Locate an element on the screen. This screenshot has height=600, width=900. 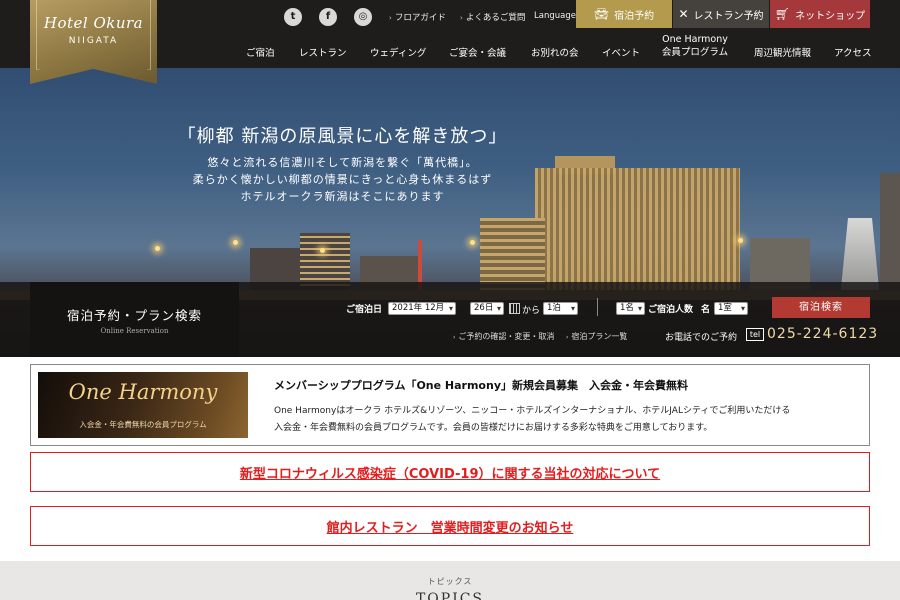
net-shop-button: 🛒︎ ネットショップ is located at coordinates (820, 14).